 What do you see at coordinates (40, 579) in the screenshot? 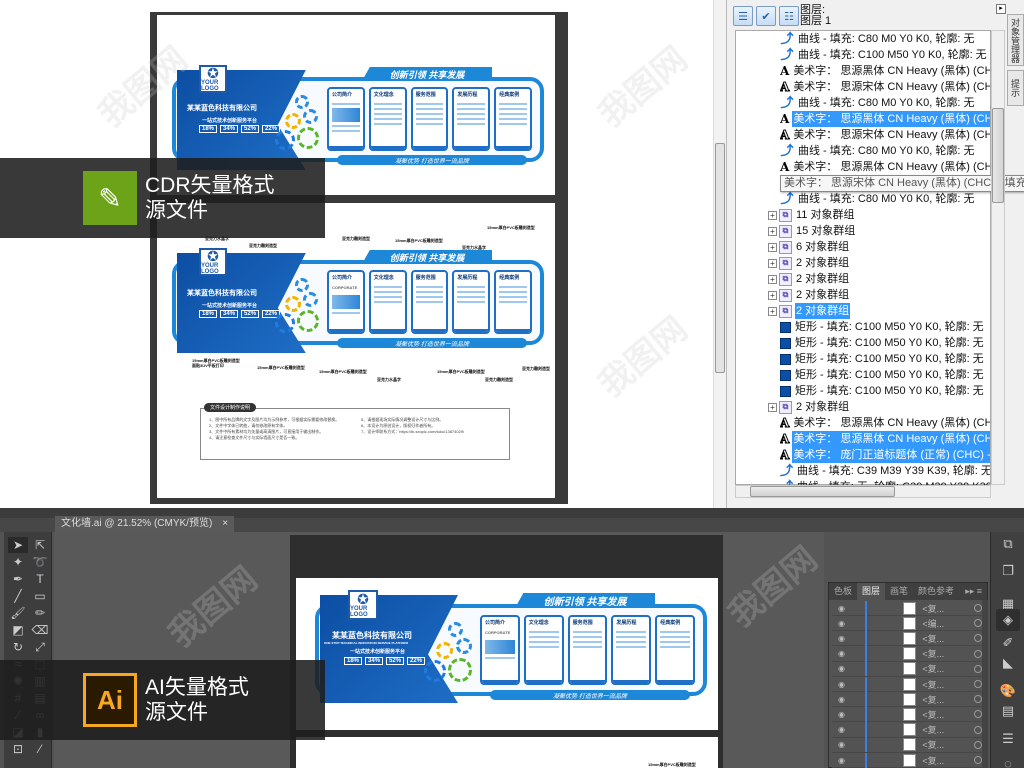
I see `type-tool-icon: T` at bounding box center [40, 579].